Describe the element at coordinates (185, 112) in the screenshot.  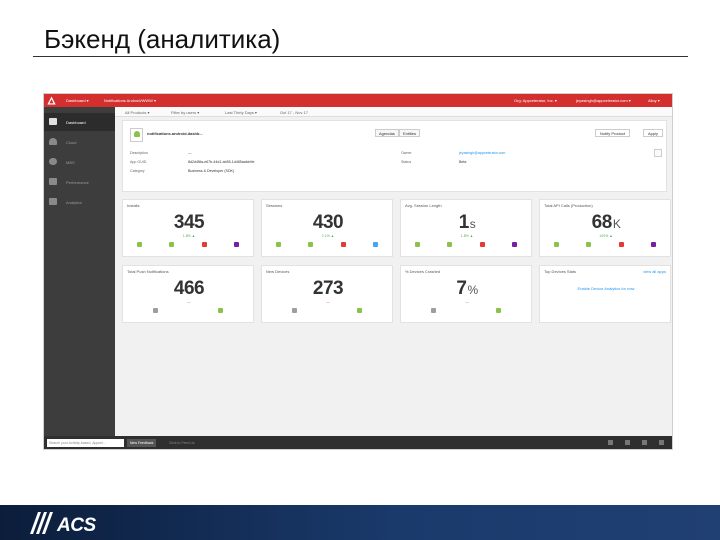
I see `filter-users: Filter by users ▾` at that location.